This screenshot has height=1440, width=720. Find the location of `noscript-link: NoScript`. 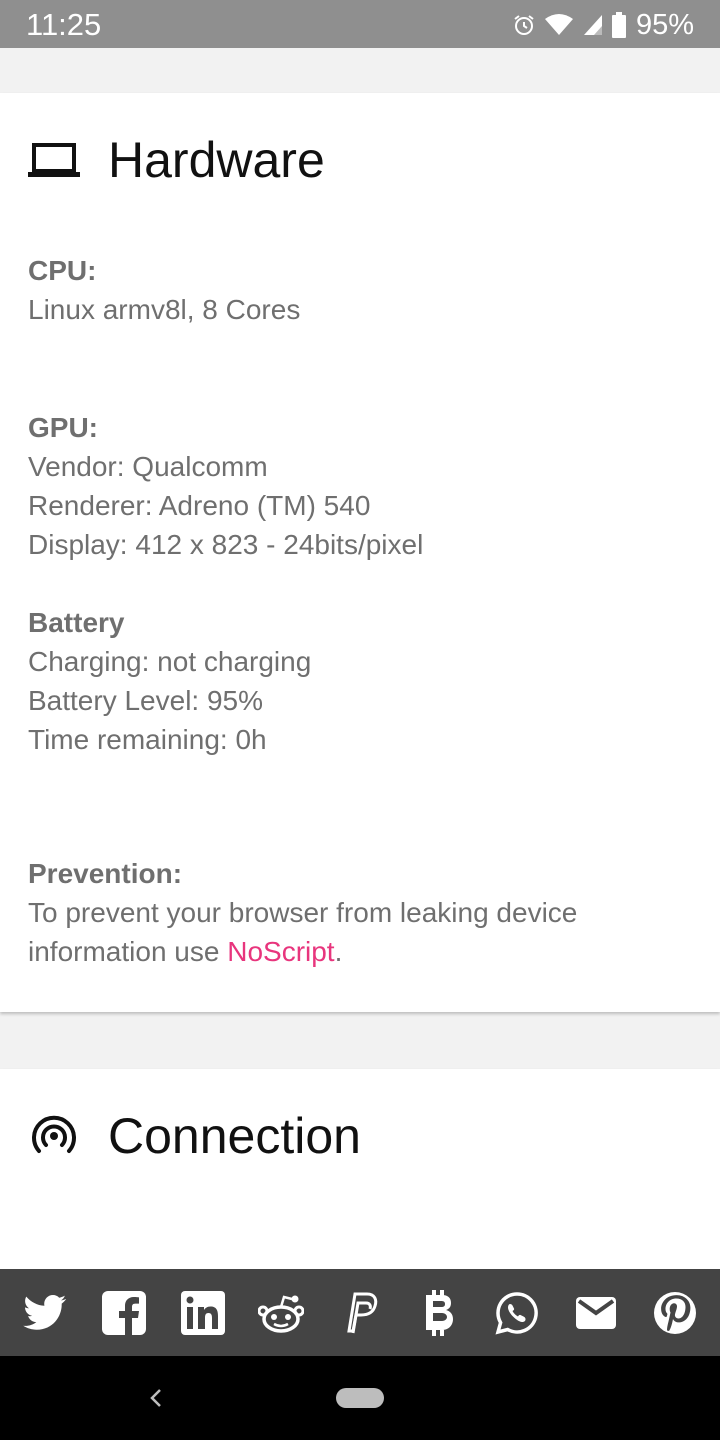

noscript-link: NoScript is located at coordinates (280, 951).